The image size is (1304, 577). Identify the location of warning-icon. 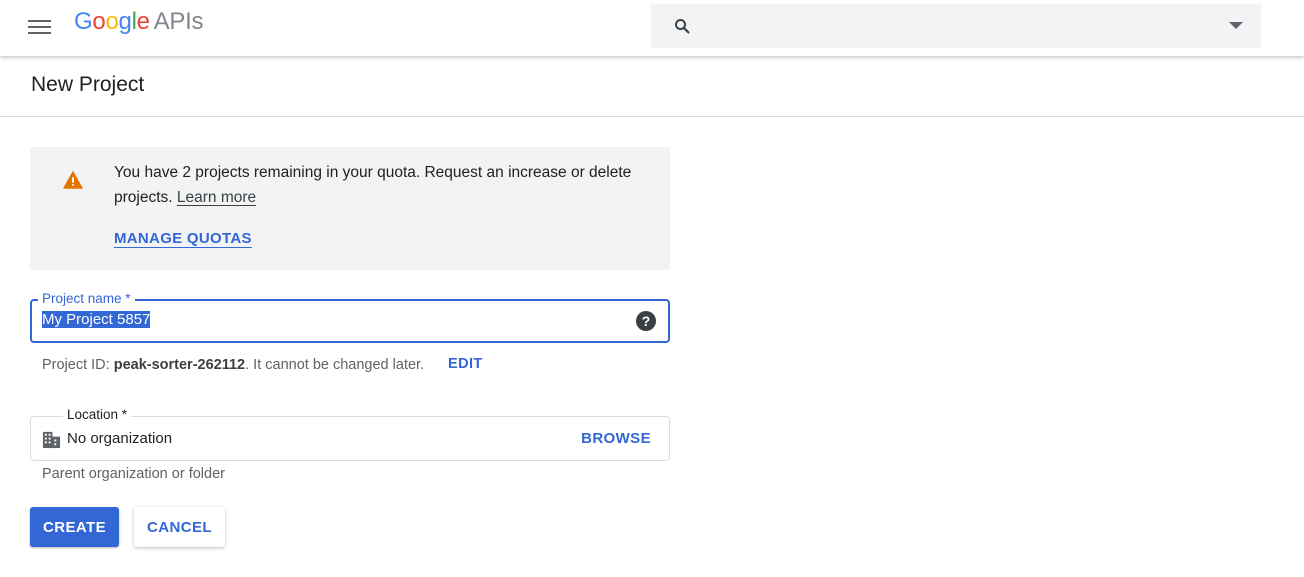
(73, 180).